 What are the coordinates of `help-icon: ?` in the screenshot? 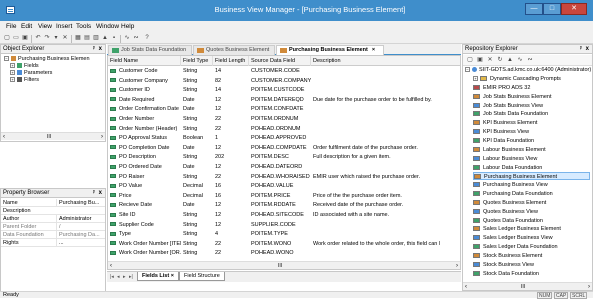 It's located at (147, 38).